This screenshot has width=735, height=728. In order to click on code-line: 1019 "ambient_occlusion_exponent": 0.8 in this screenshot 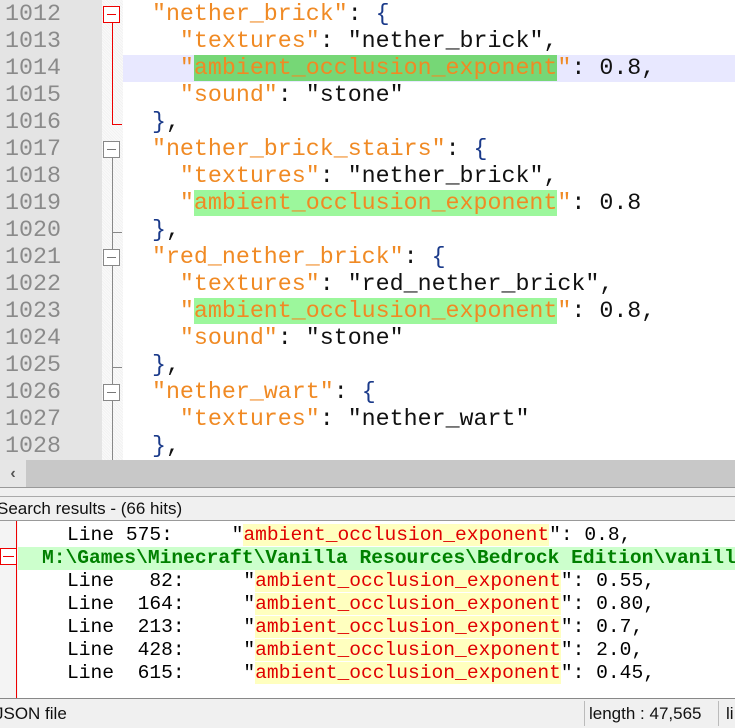, I will do `click(367, 203)`.